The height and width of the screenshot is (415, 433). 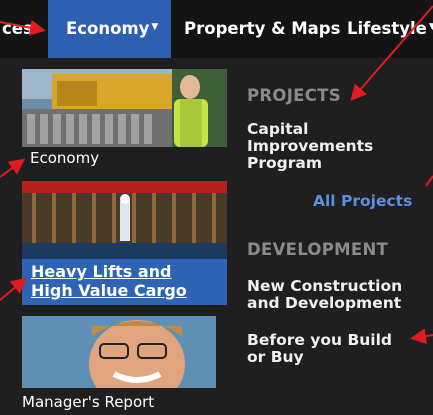 What do you see at coordinates (324, 303) in the screenshot?
I see `new-construction-link-line2: and Development` at bounding box center [324, 303].